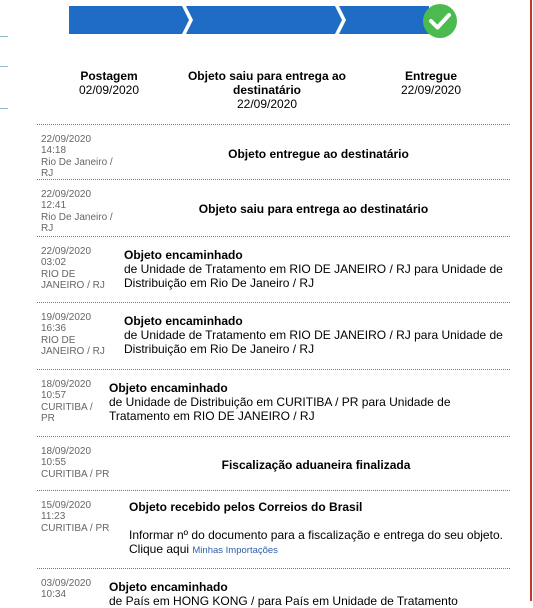  Describe the element at coordinates (440, 21) in the screenshot. I see `check-circle-icon` at that location.